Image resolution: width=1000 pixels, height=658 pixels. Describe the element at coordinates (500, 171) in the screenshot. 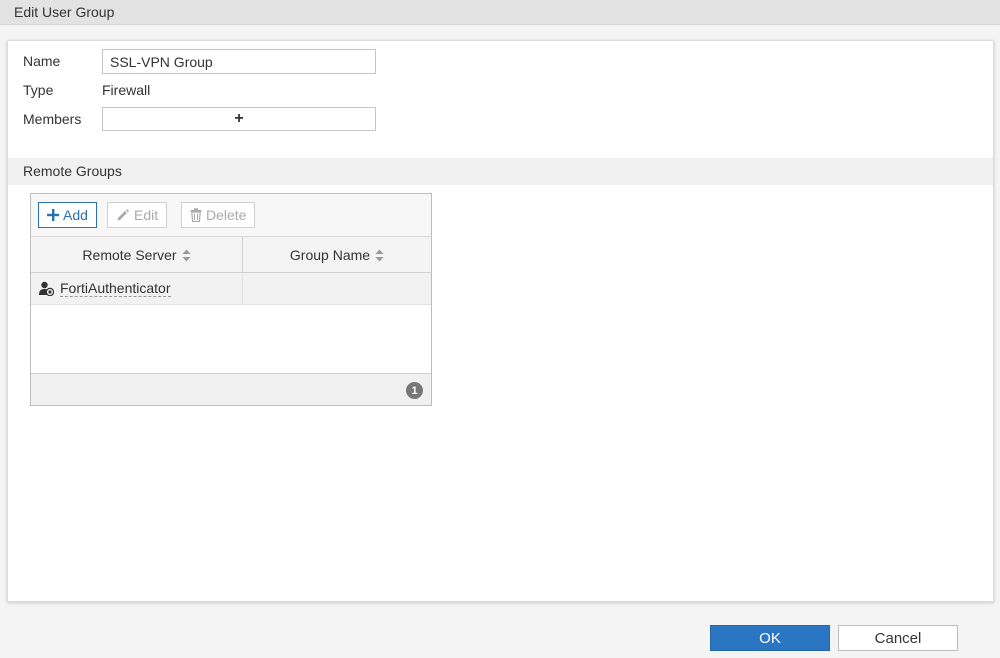

I see `remote-groups-heading: Remote Groups` at that location.